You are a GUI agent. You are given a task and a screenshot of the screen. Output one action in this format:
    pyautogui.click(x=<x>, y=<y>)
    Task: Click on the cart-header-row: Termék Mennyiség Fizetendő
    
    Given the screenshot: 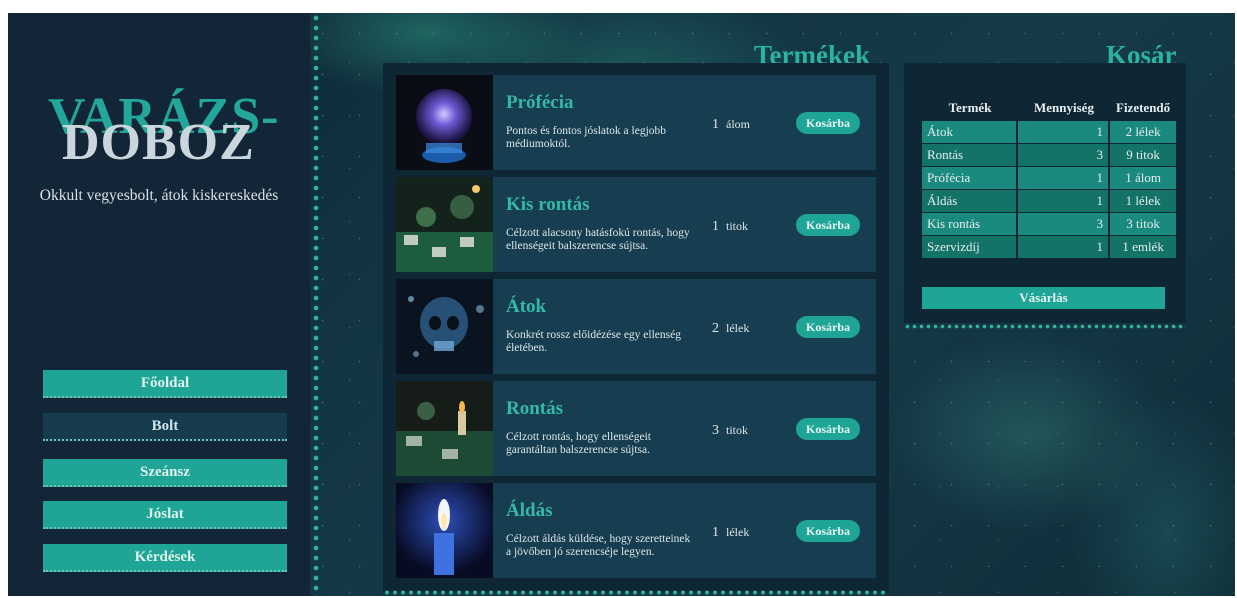 What is the action you would take?
    pyautogui.click(x=1049, y=109)
    